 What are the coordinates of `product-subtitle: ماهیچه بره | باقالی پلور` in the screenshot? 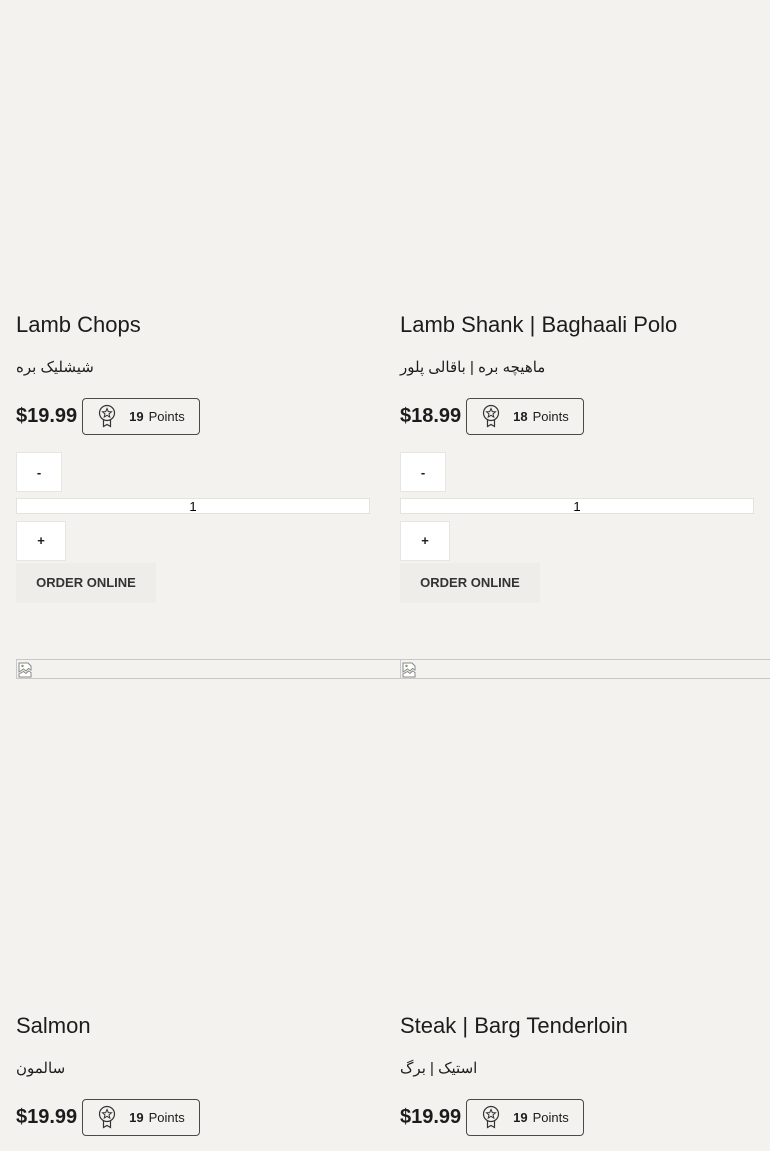 It's located at (473, 367).